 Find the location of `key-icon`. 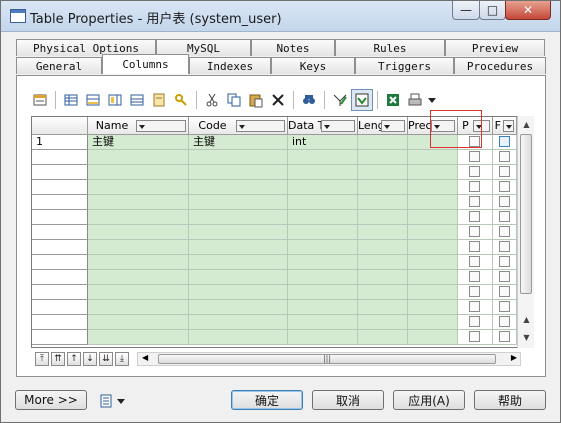

key-icon is located at coordinates (181, 100).